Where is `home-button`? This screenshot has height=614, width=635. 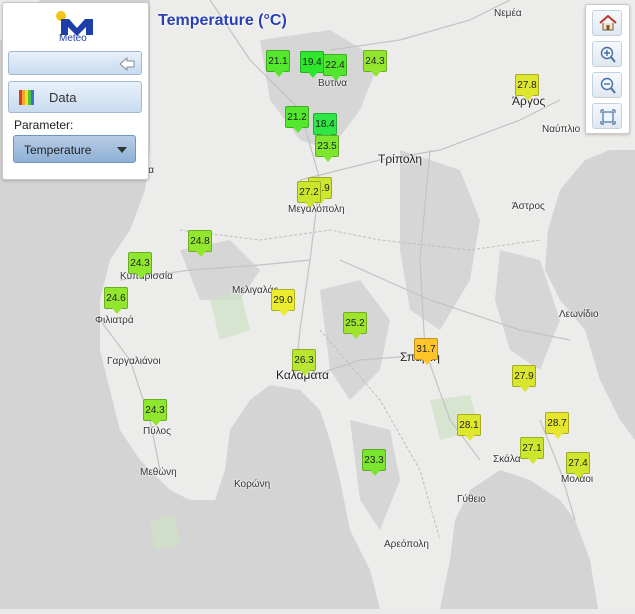
home-button is located at coordinates (607, 23).